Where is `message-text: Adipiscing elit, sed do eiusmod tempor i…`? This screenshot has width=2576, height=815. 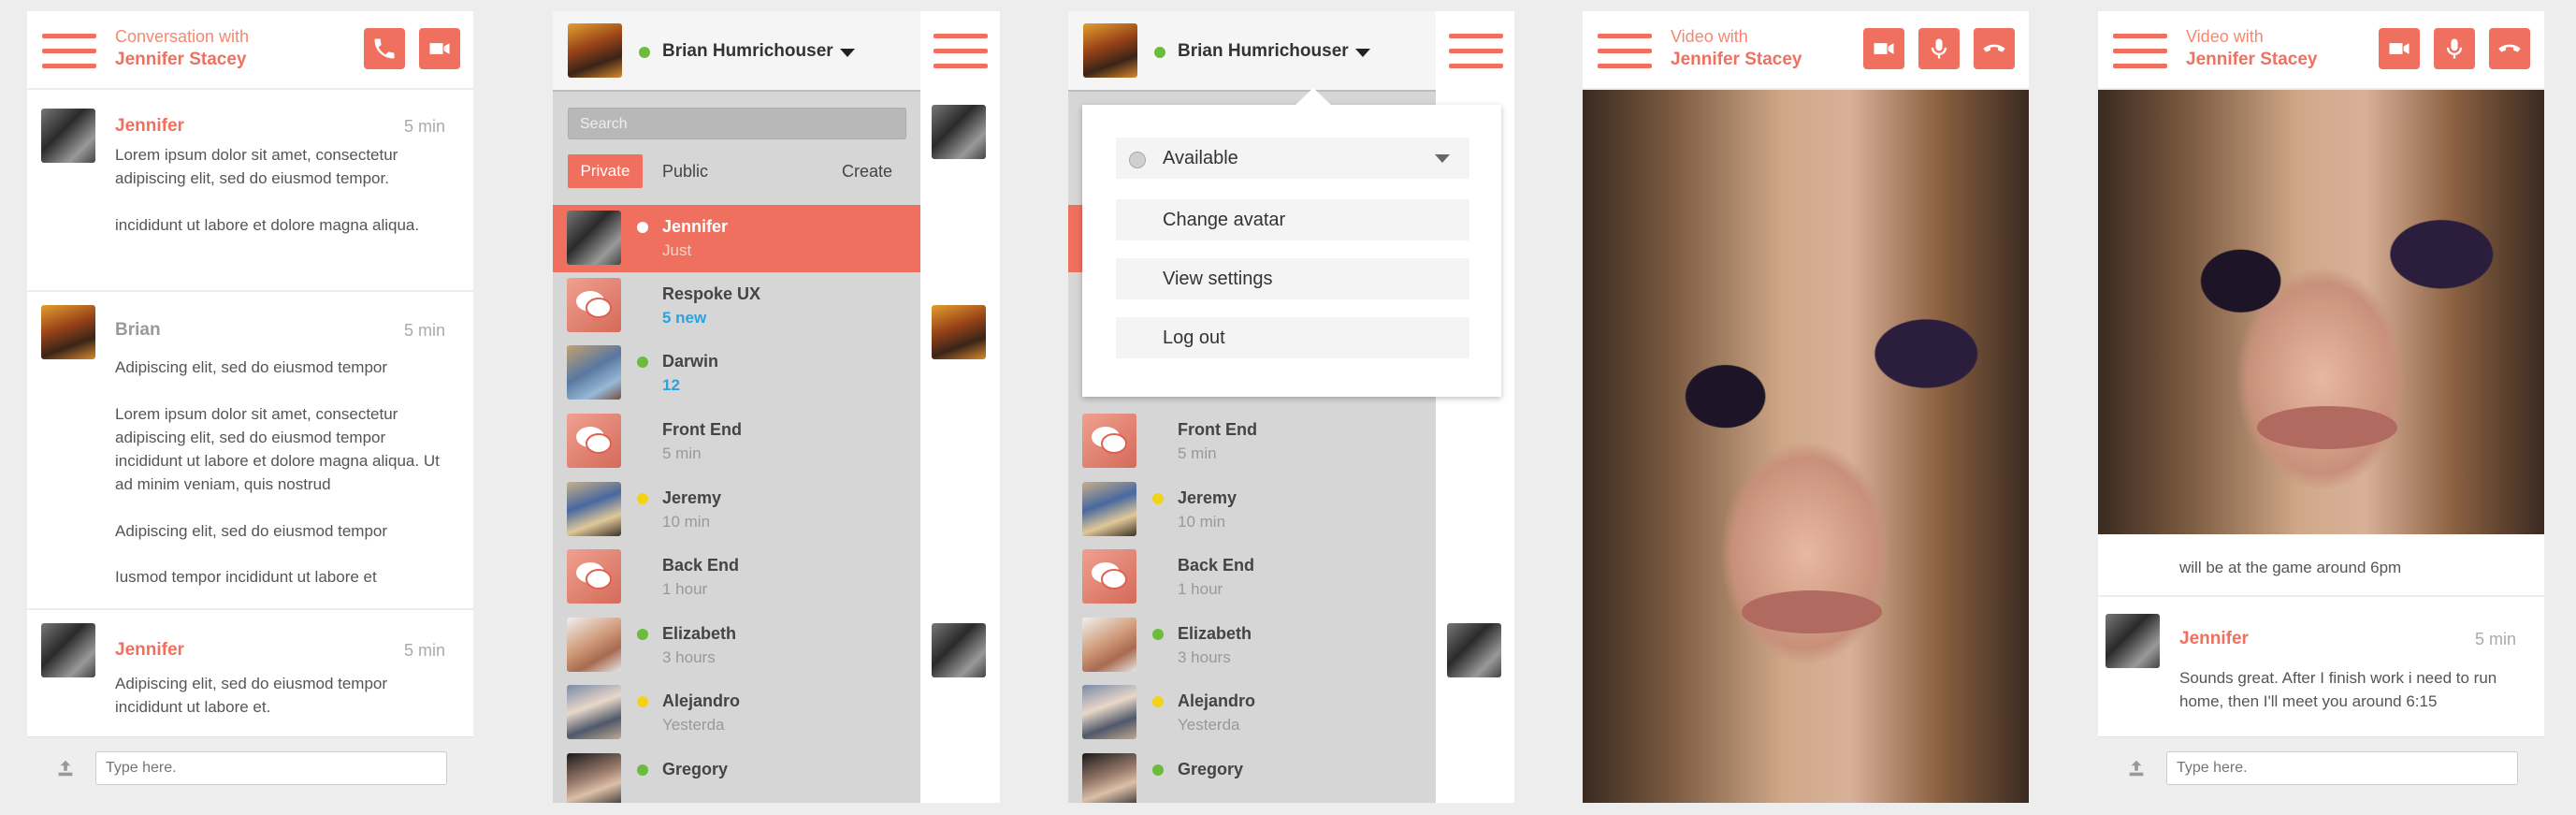
message-text: Adipiscing elit, sed do eiusmod tempor i… is located at coordinates (251, 695).